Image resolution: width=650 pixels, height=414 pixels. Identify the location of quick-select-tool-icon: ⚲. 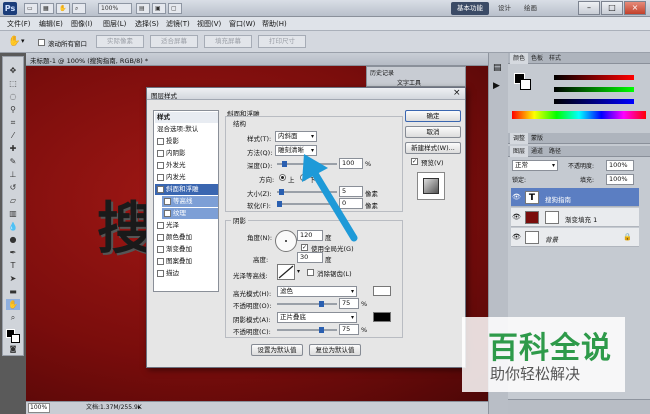
(13, 109).